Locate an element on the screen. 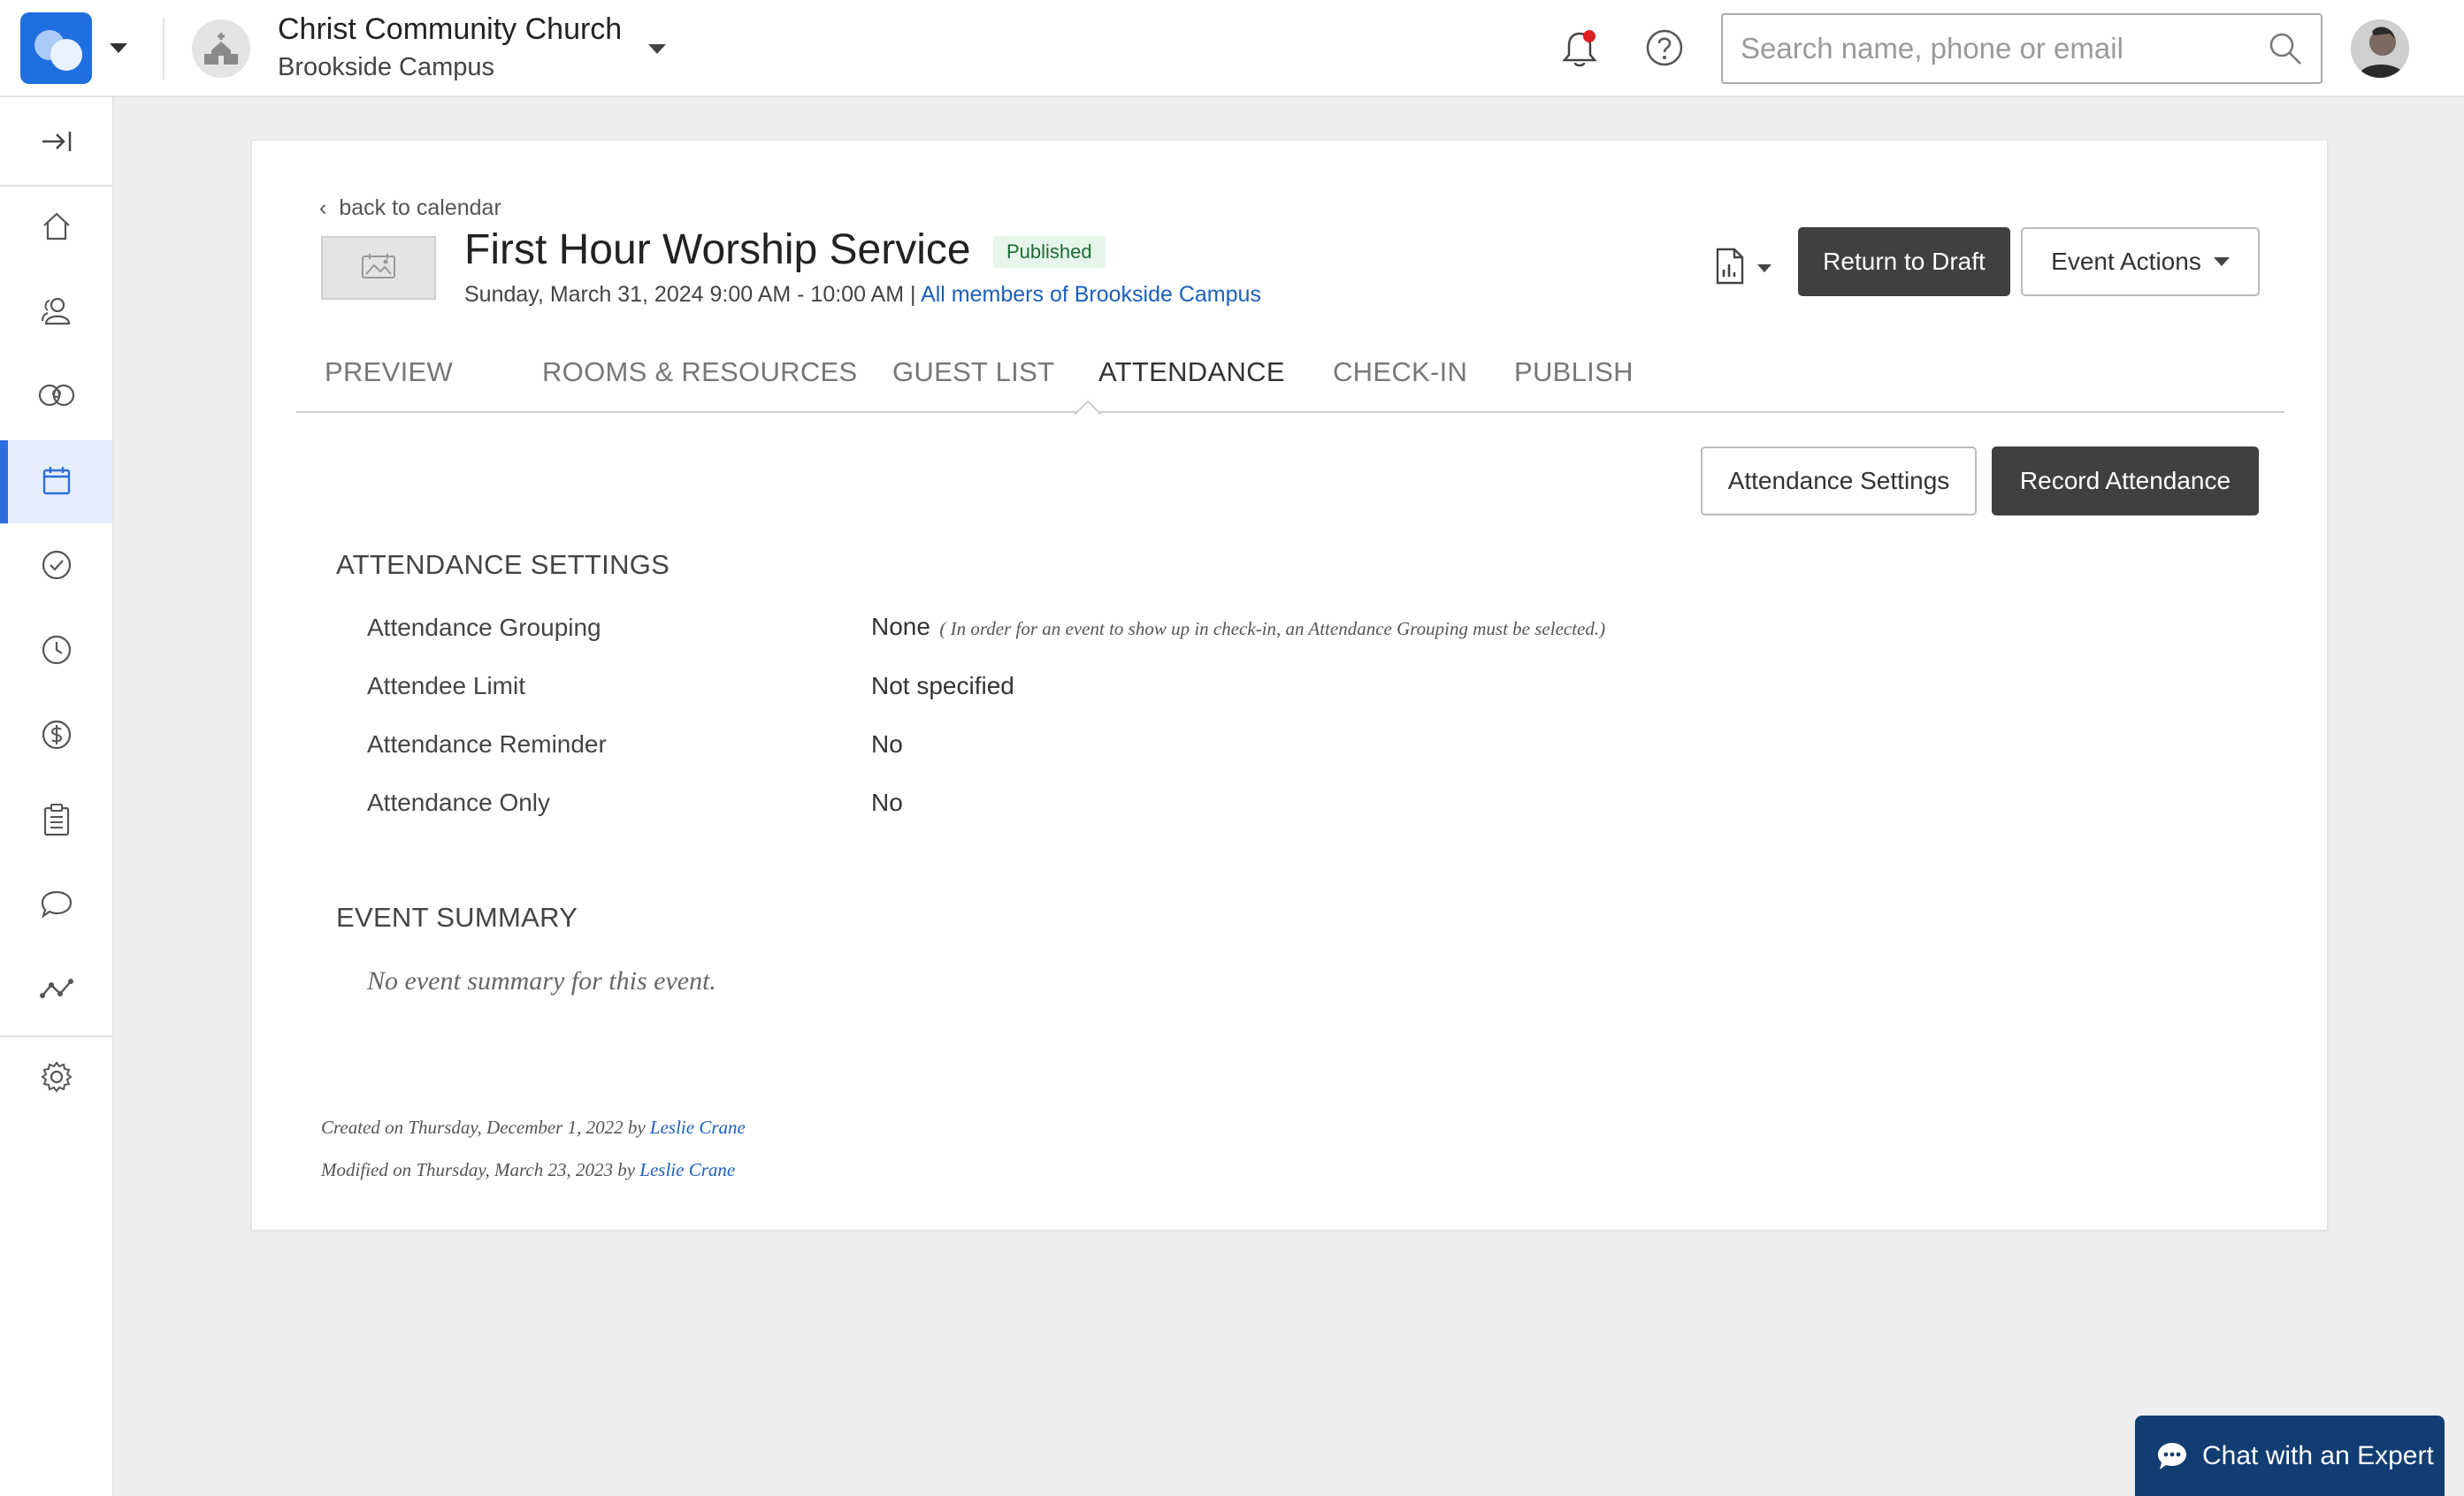  app-logo is located at coordinates (56, 48).